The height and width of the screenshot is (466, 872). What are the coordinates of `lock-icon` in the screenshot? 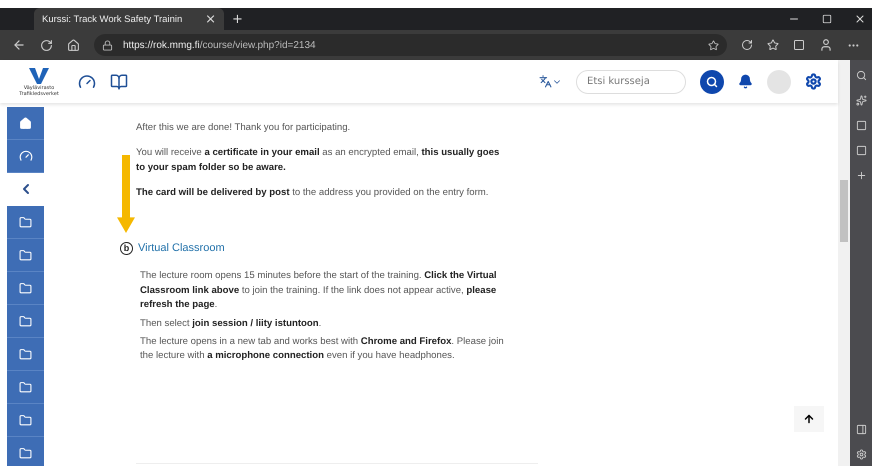 It's located at (107, 45).